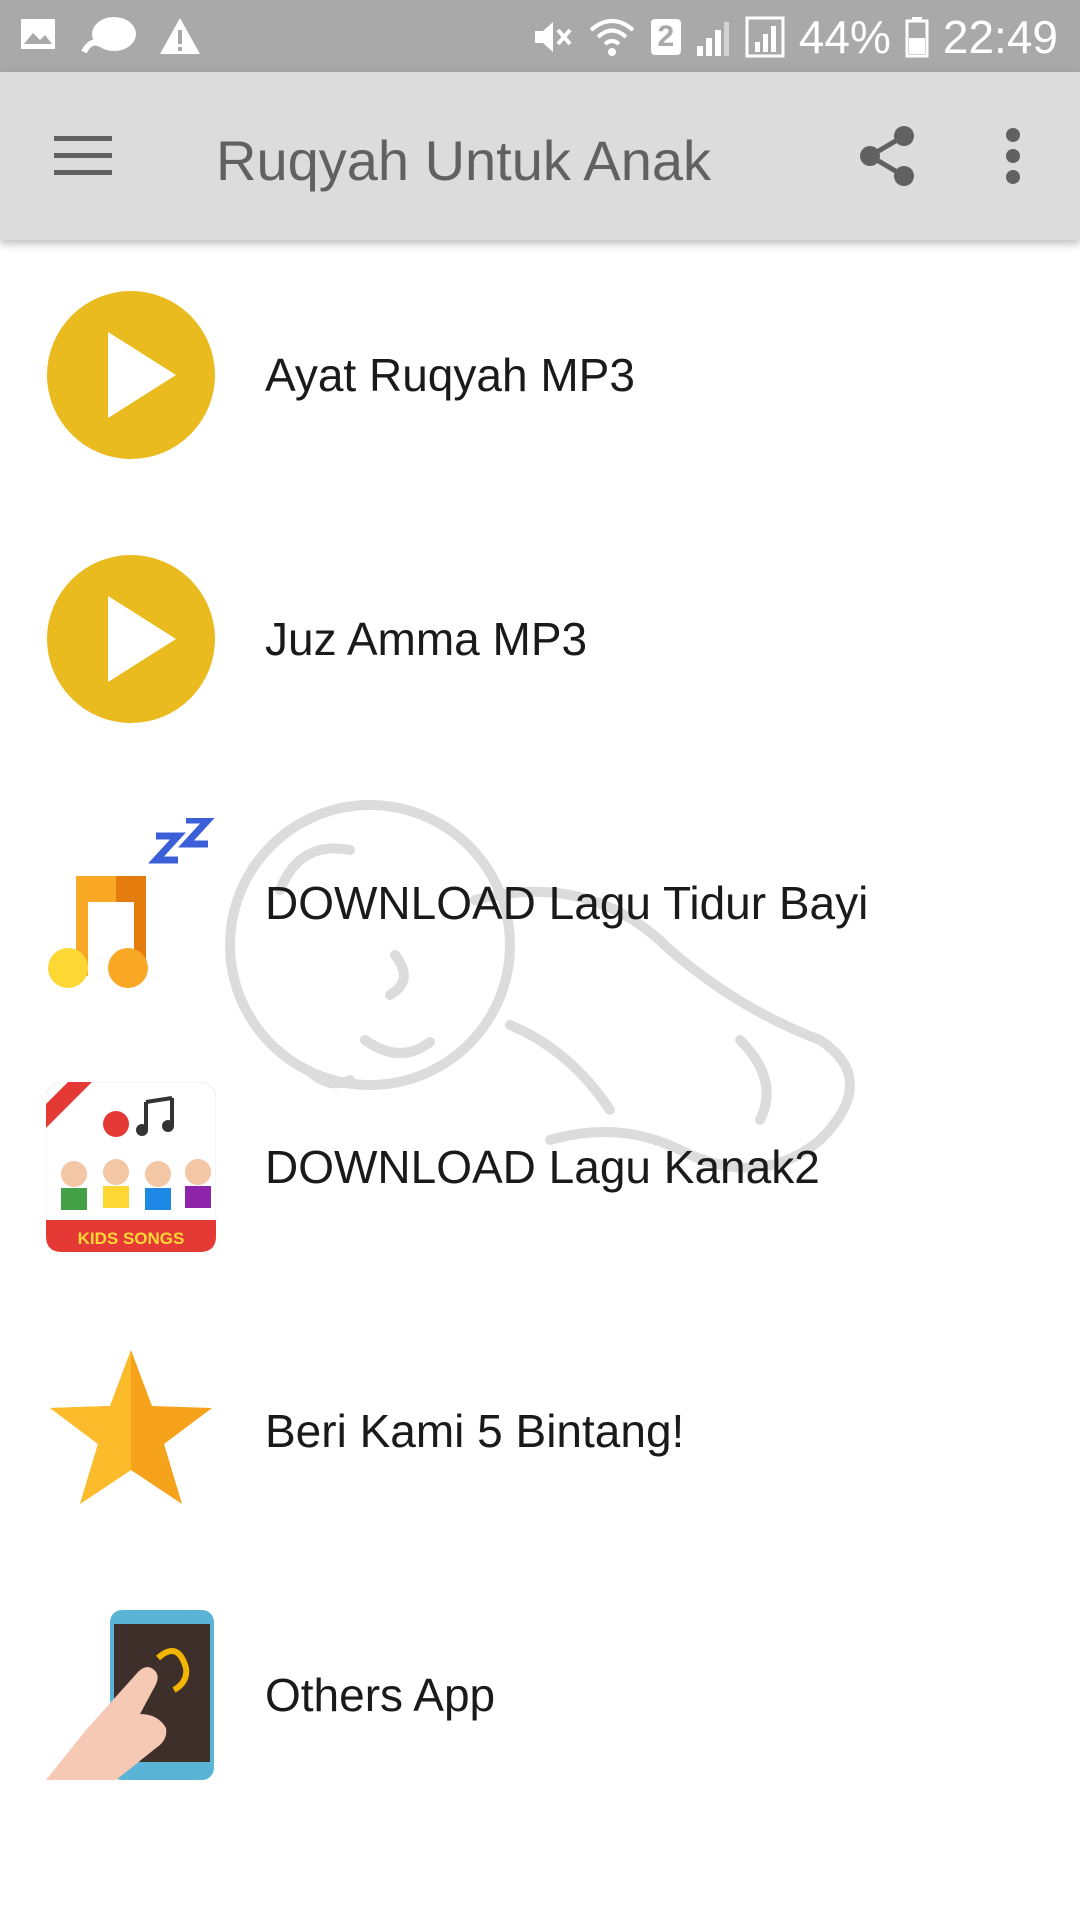  Describe the element at coordinates (553, 37) in the screenshot. I see `mute-icon` at that location.